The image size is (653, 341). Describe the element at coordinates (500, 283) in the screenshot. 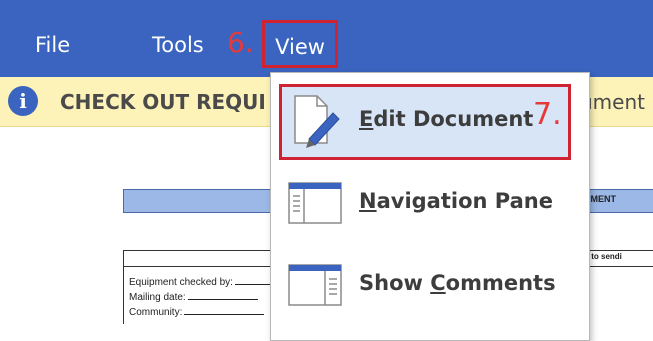

I see `label-rest: omments` at that location.